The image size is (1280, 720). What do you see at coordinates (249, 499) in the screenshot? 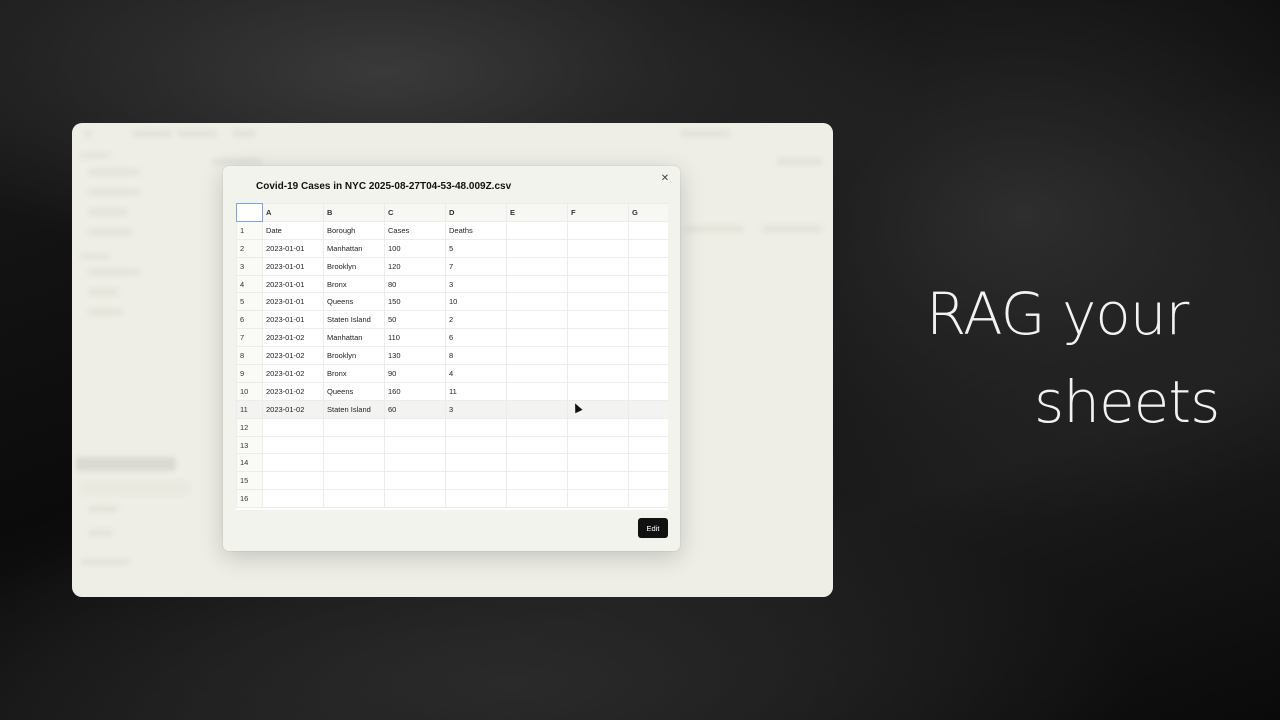
I see `row-header: 16` at bounding box center [249, 499].